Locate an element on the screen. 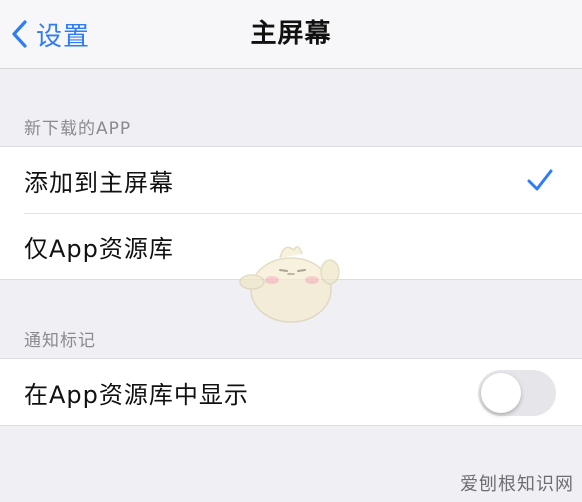  option-add-to-home-screen: 添加到主屏幕 is located at coordinates (291, 180).